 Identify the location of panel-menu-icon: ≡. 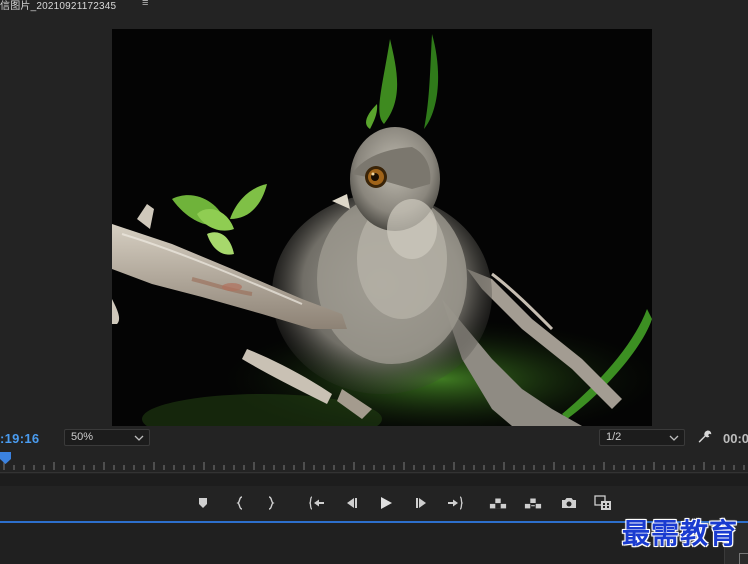
(145, 4).